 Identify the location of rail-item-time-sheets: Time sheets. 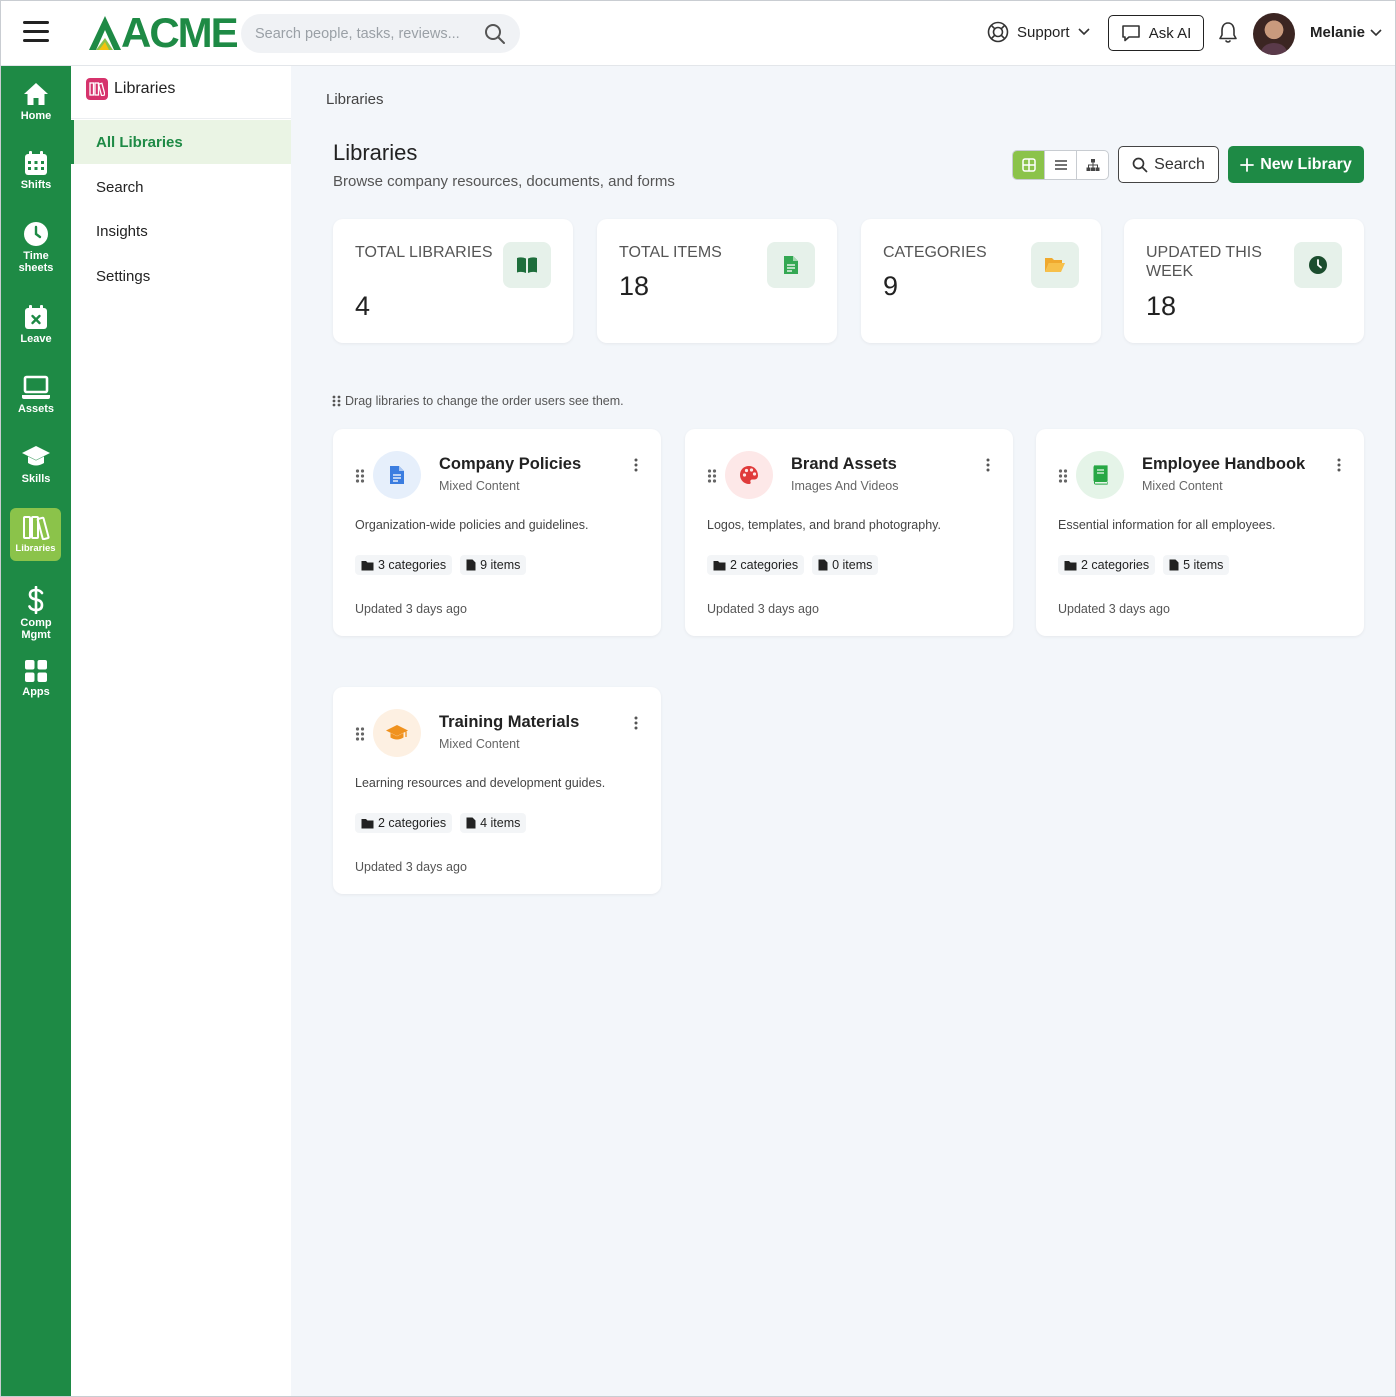
(36, 247).